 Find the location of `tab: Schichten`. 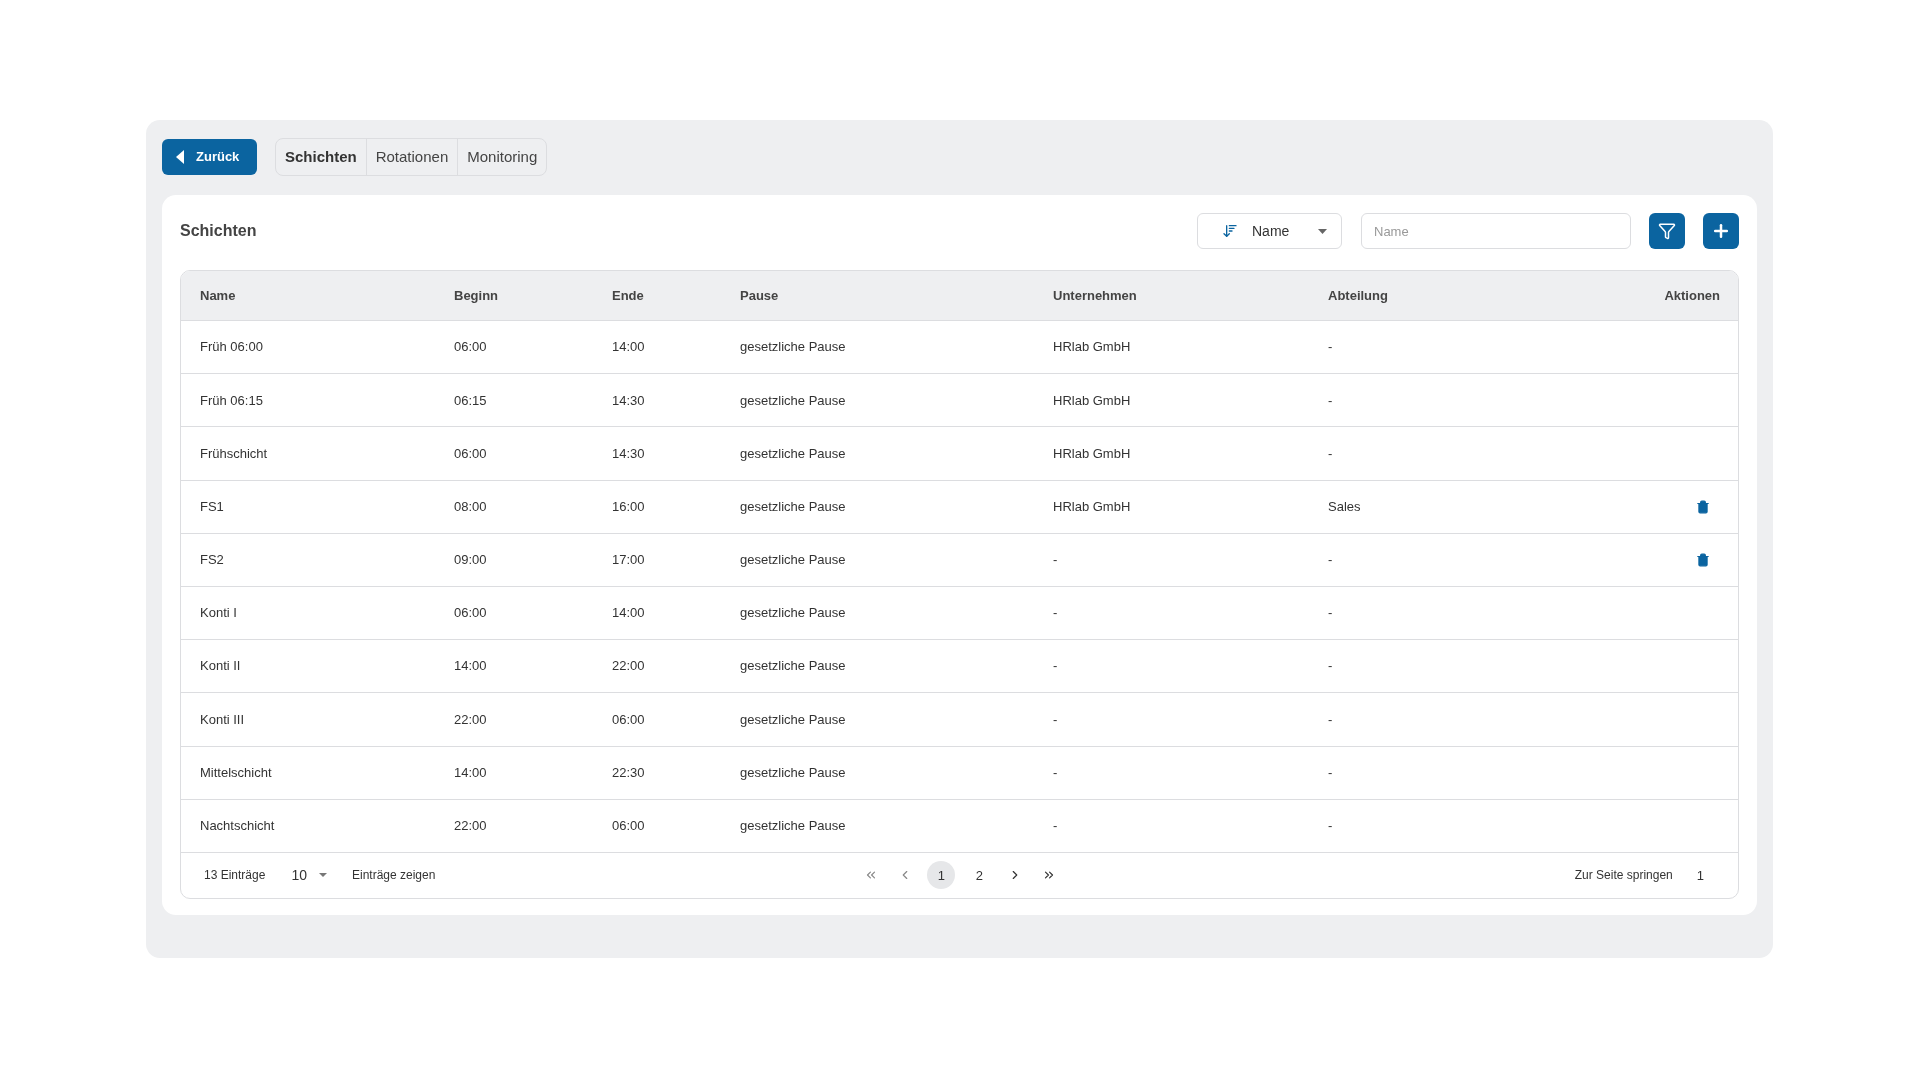

tab: Schichten is located at coordinates (321, 157).